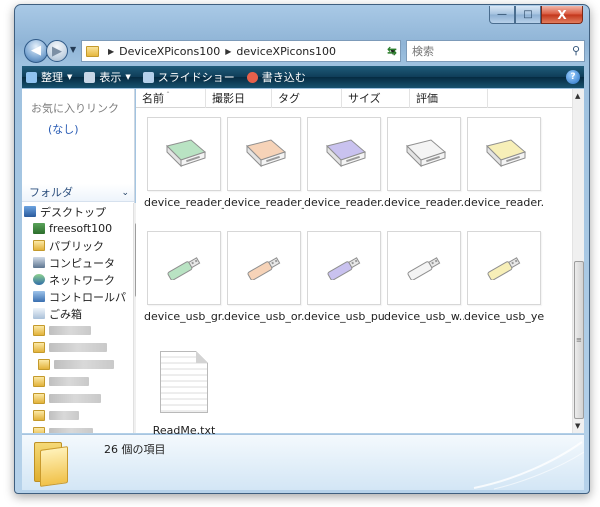  What do you see at coordinates (577, 426) in the screenshot?
I see `scroll-down-icon: ▼` at bounding box center [577, 426].